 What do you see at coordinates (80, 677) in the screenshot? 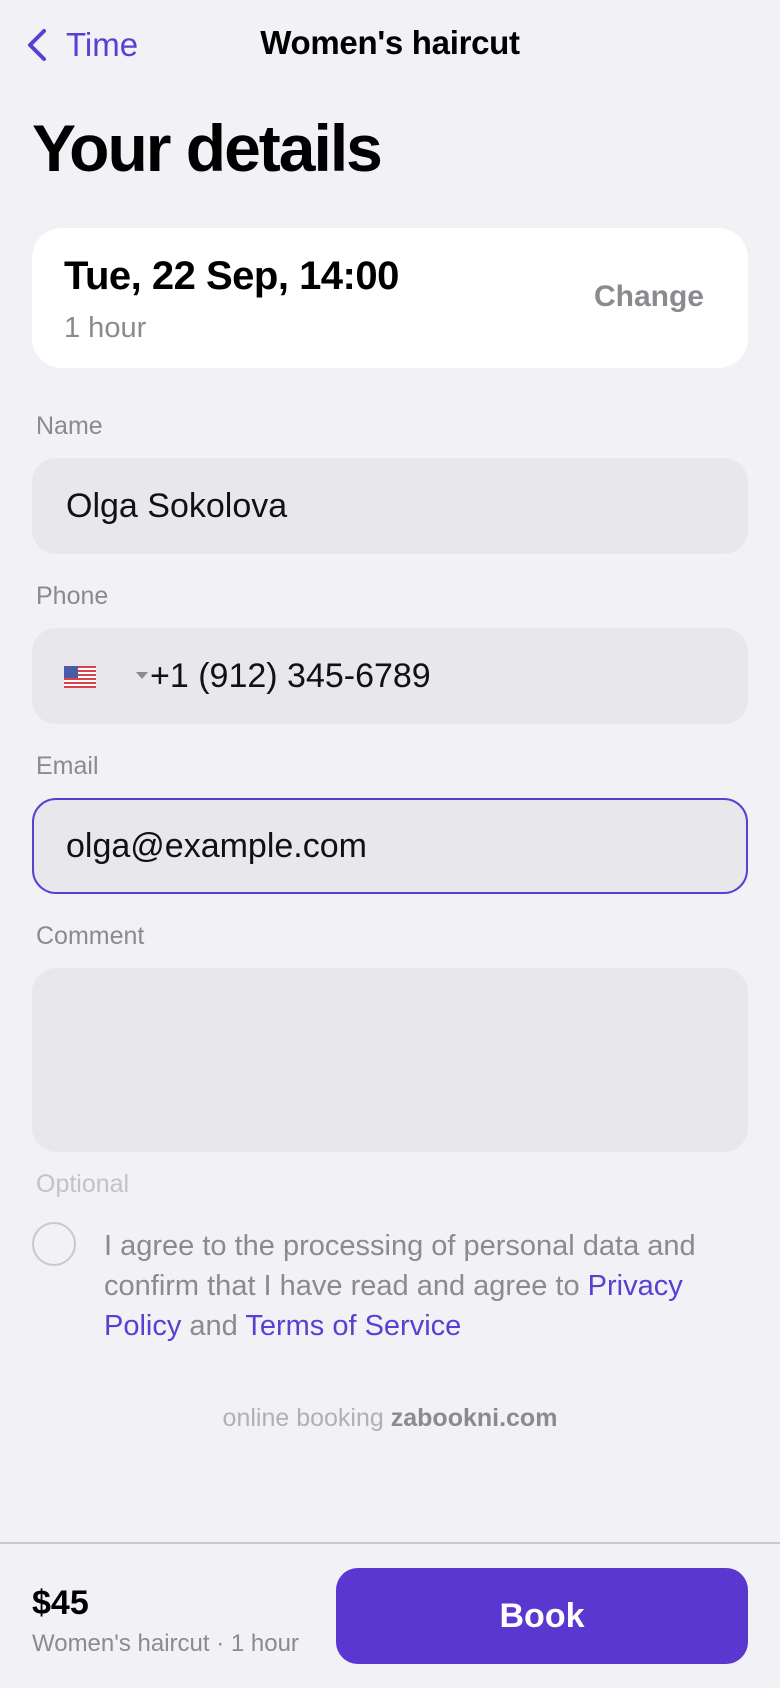
I see `us-flag-icon` at bounding box center [80, 677].